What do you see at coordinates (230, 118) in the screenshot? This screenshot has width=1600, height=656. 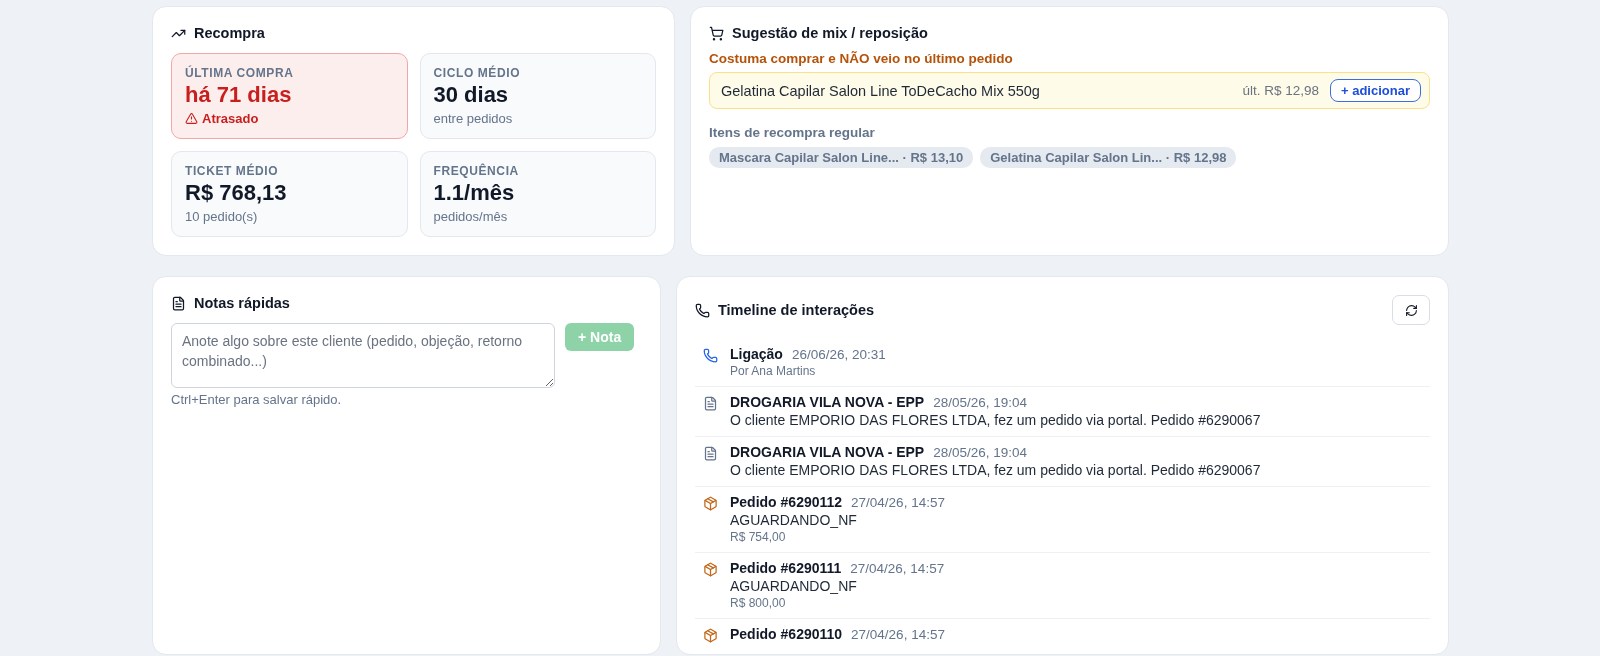 I see `metric-note: Atrasado` at bounding box center [230, 118].